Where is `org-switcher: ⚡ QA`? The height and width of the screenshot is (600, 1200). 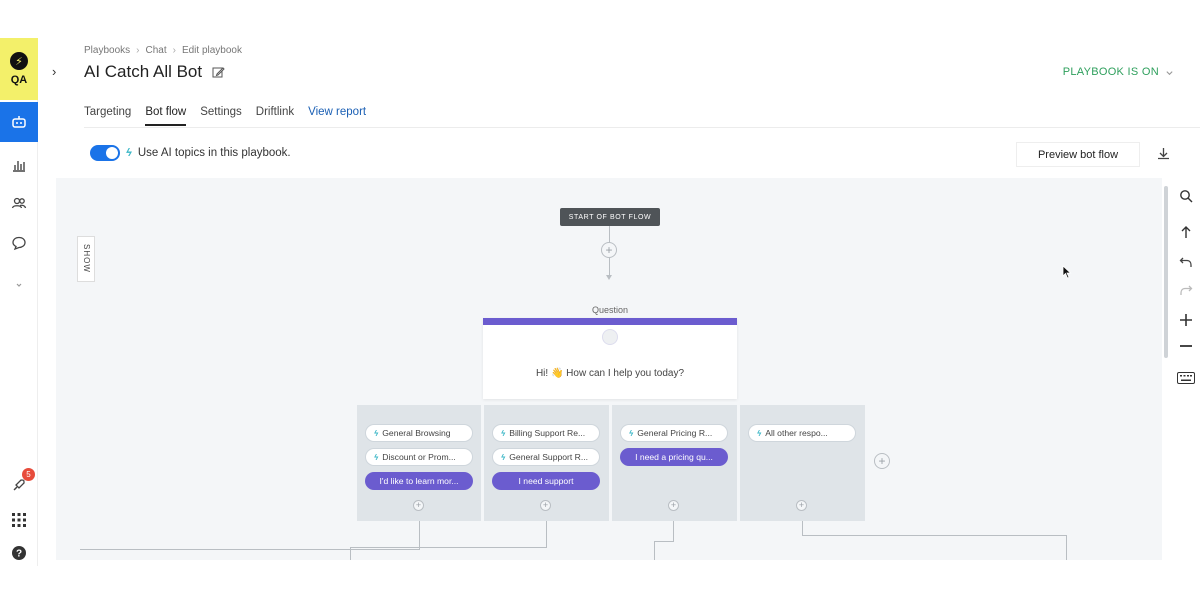 org-switcher: ⚡ QA is located at coordinates (19, 69).